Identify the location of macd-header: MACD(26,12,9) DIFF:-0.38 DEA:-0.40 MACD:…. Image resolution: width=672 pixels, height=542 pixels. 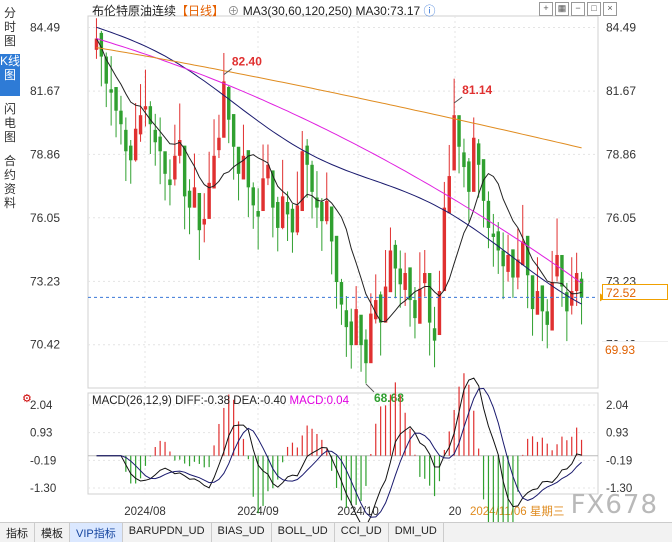
(220, 401).